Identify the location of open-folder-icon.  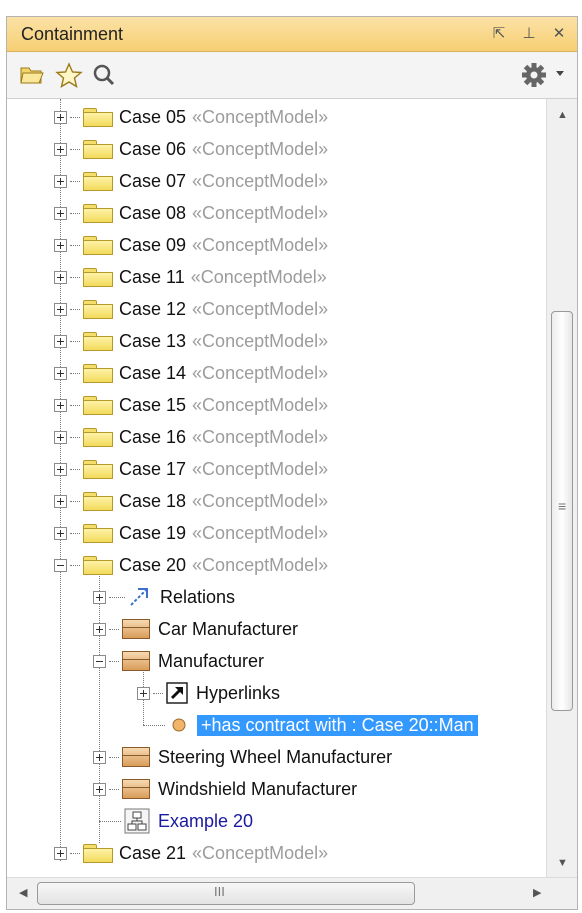
(32, 74).